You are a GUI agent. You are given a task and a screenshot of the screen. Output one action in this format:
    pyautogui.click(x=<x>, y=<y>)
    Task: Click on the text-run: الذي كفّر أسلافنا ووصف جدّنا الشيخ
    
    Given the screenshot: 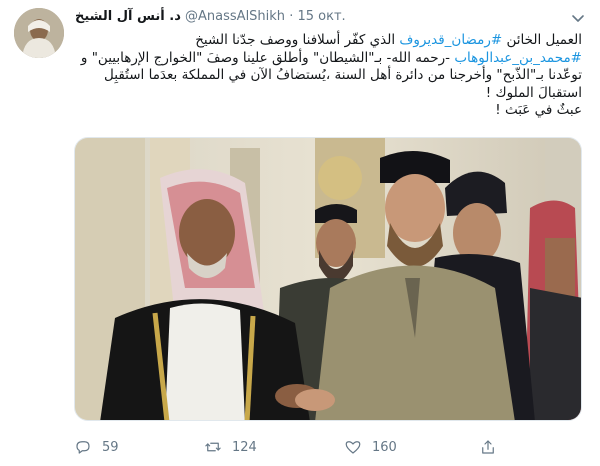 What is the action you would take?
    pyautogui.click(x=297, y=40)
    